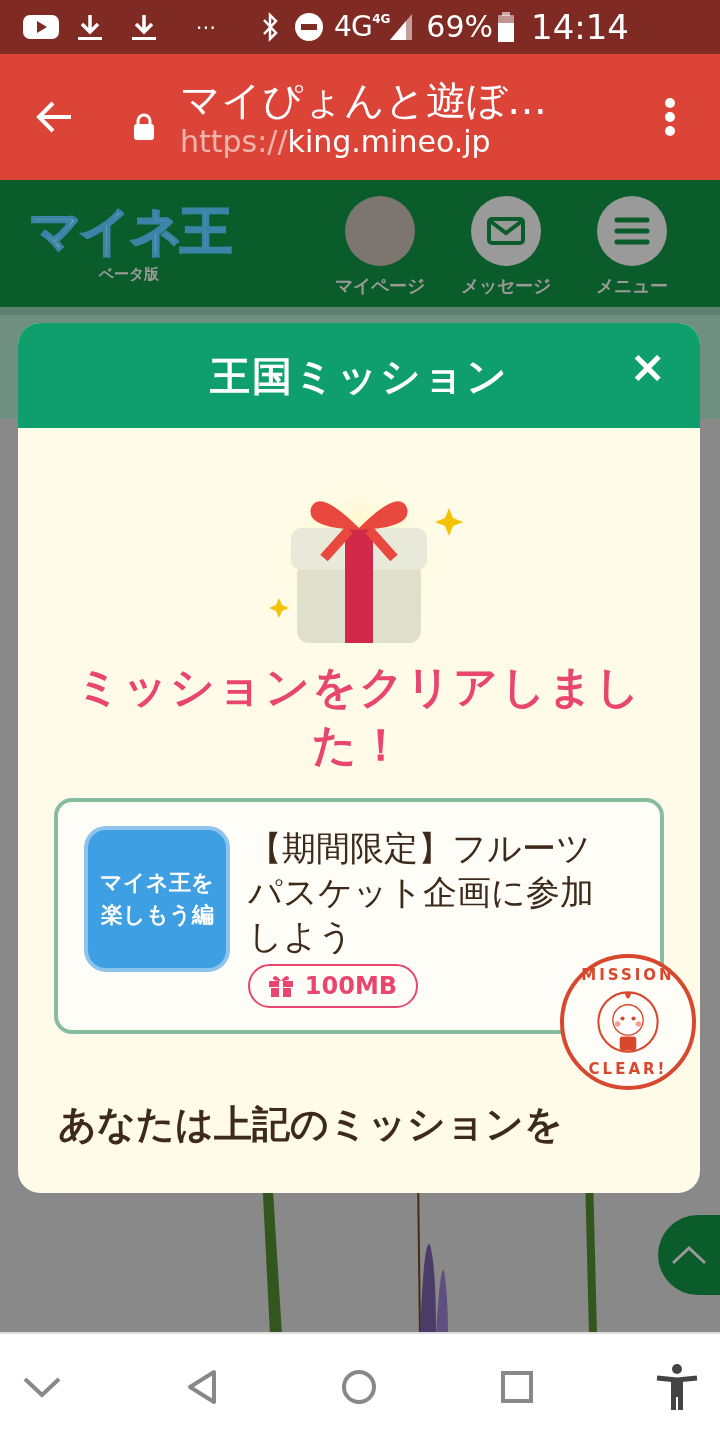  I want to click on recent-apps-button, so click(516, 1387).